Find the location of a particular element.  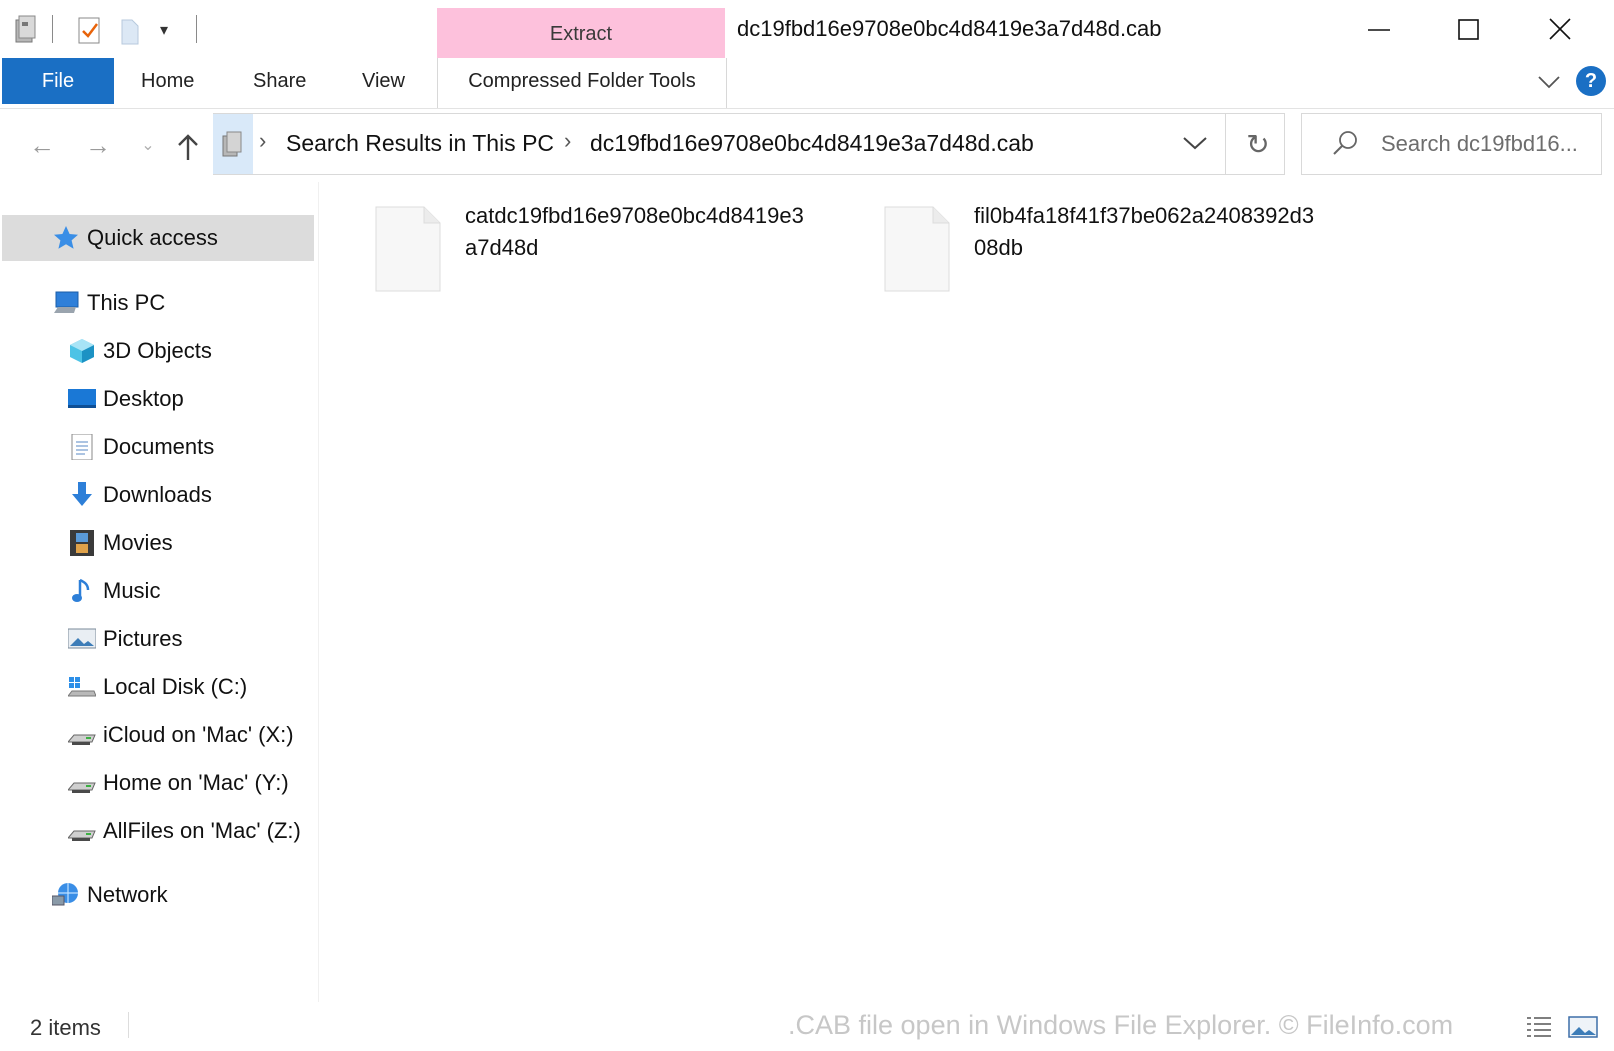

tab-view: View is located at coordinates (383, 81).